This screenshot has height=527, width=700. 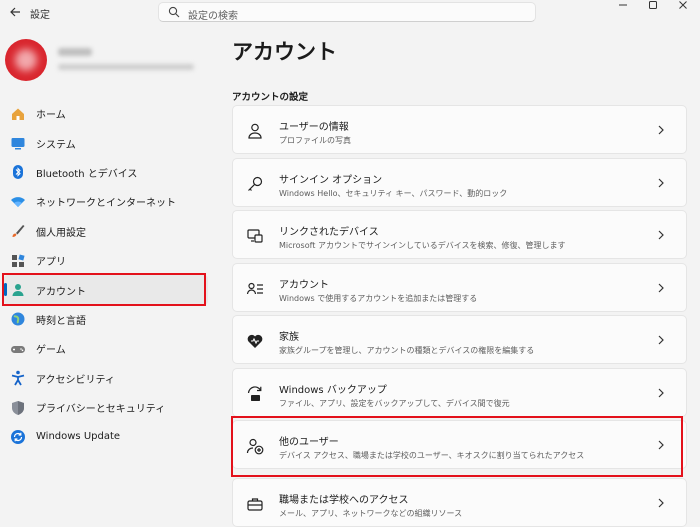 I want to click on card-subtitle: ファイル、アプリ、設定をバックアップして、デバイス間で復元, so click(x=394, y=403).